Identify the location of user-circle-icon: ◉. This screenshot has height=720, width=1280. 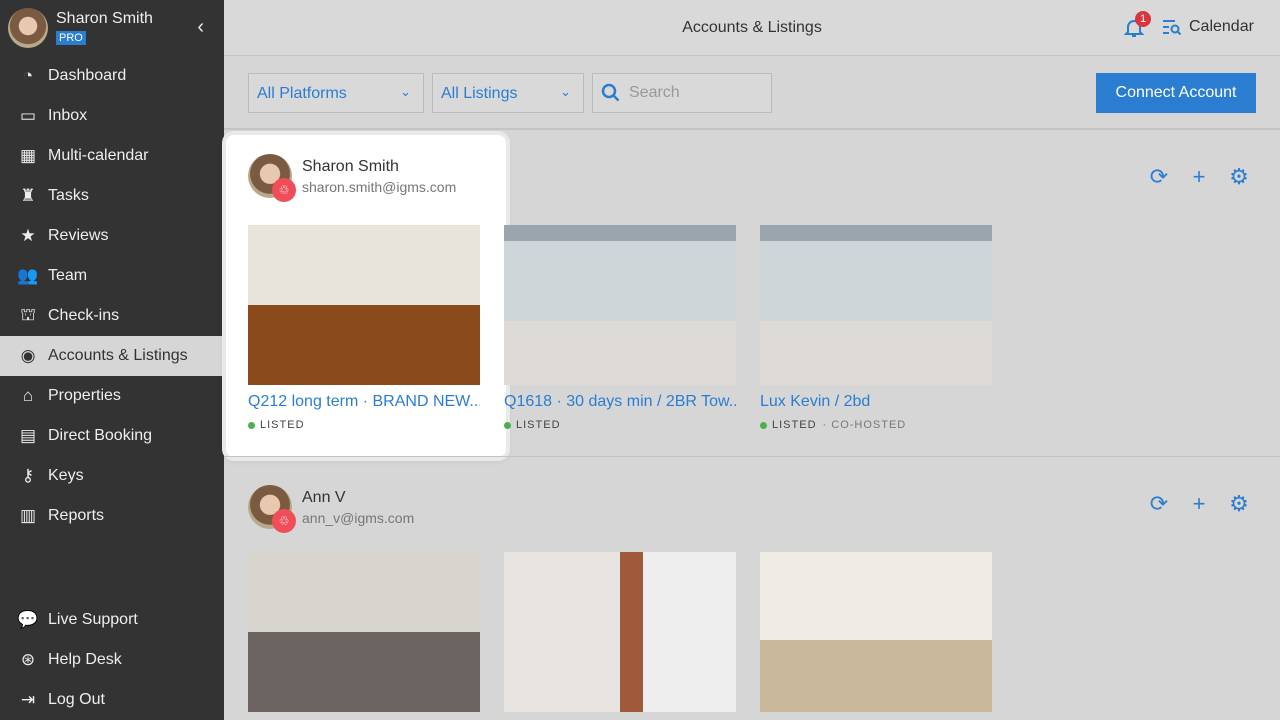
(28, 355).